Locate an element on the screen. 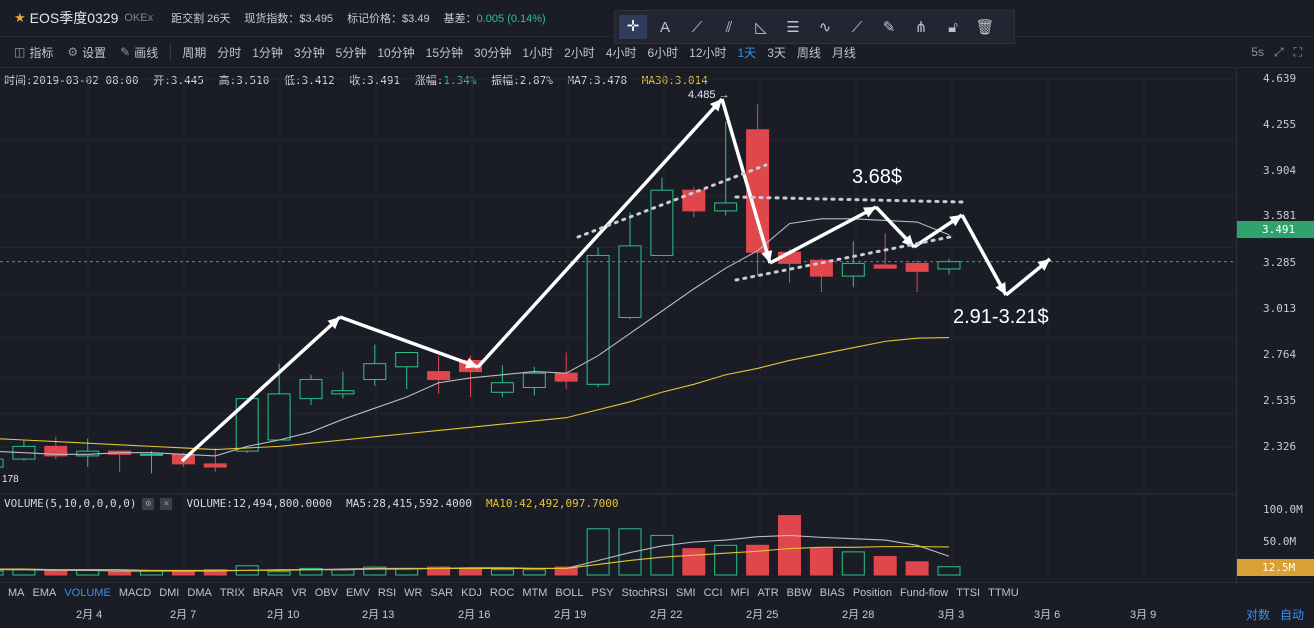  draw-label: 画线 is located at coordinates (146, 52).